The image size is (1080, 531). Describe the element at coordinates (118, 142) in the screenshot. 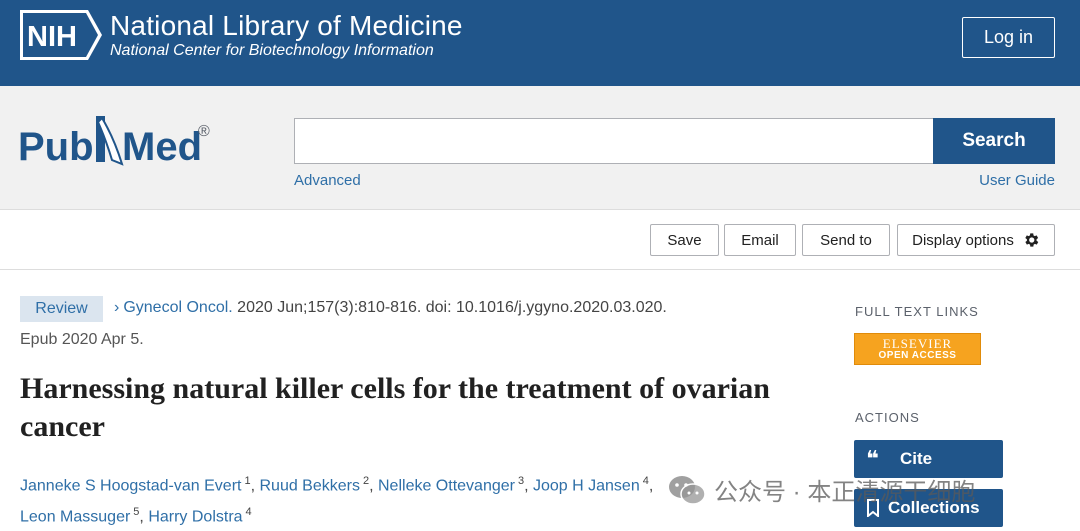

I see `pubmed-logo: Pub Med ®` at that location.